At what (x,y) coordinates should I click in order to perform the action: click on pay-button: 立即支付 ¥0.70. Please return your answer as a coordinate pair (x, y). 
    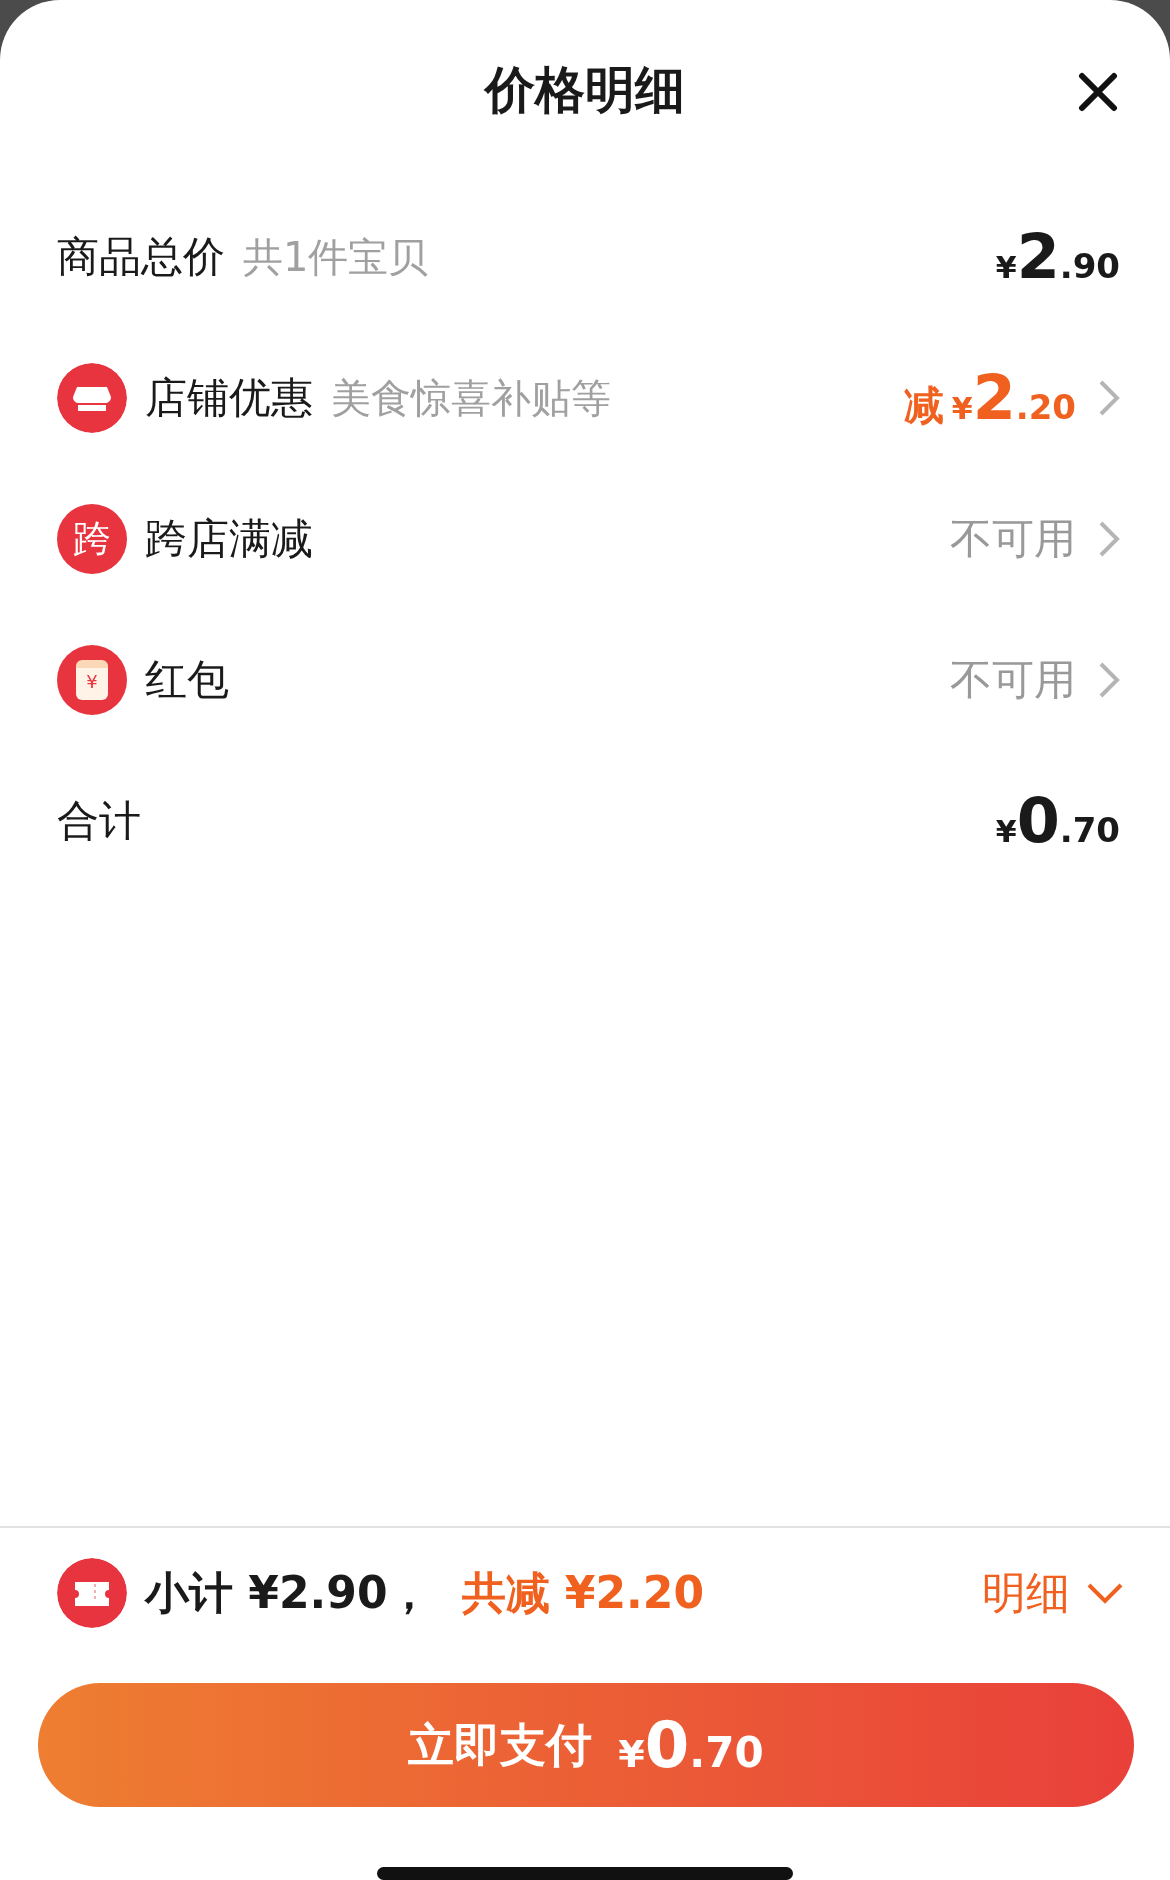
    Looking at the image, I should click on (586, 1745).